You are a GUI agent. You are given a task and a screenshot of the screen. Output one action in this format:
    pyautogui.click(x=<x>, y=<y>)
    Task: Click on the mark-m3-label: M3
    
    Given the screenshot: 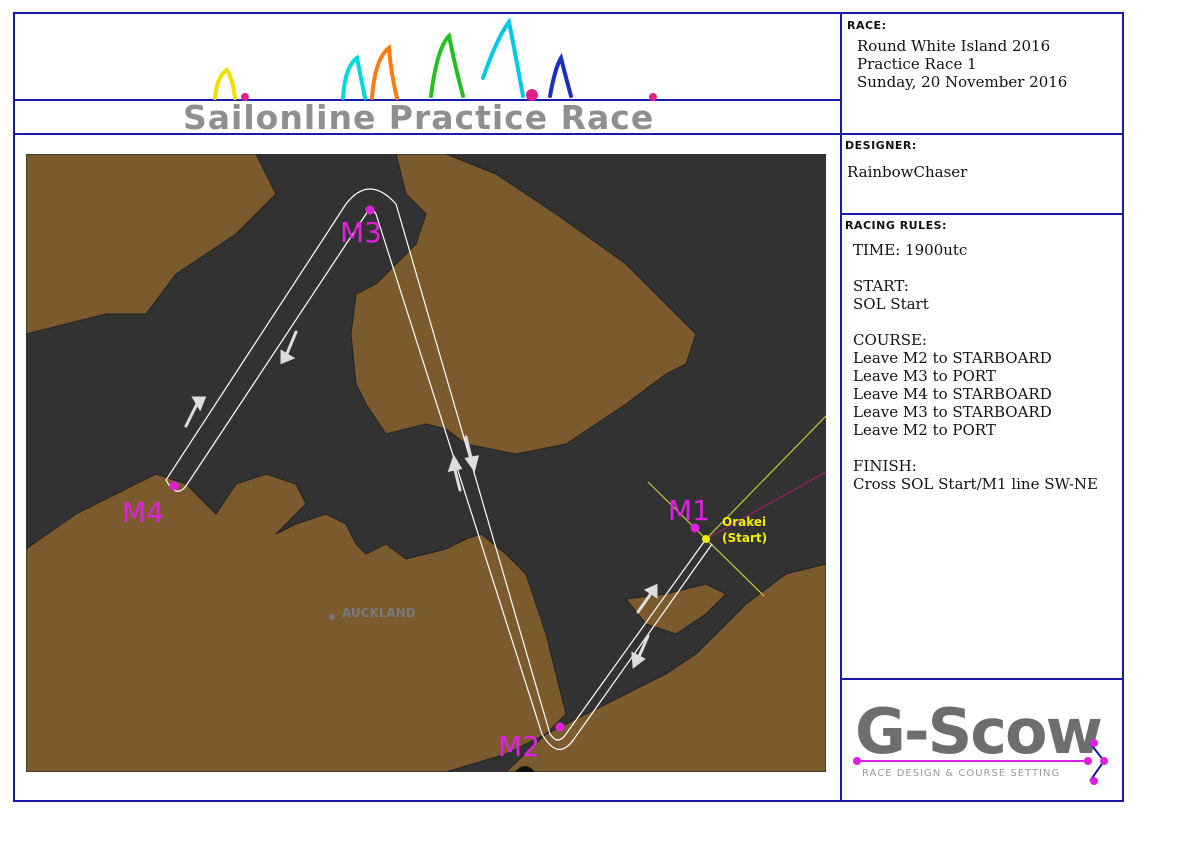 What is the action you would take?
    pyautogui.click(x=361, y=232)
    